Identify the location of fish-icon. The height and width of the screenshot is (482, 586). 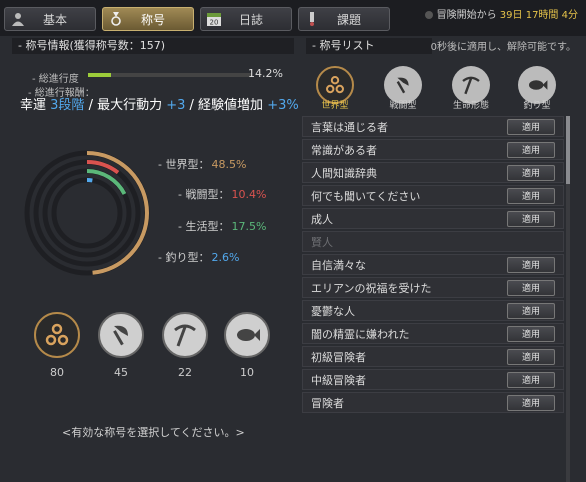
(248, 335).